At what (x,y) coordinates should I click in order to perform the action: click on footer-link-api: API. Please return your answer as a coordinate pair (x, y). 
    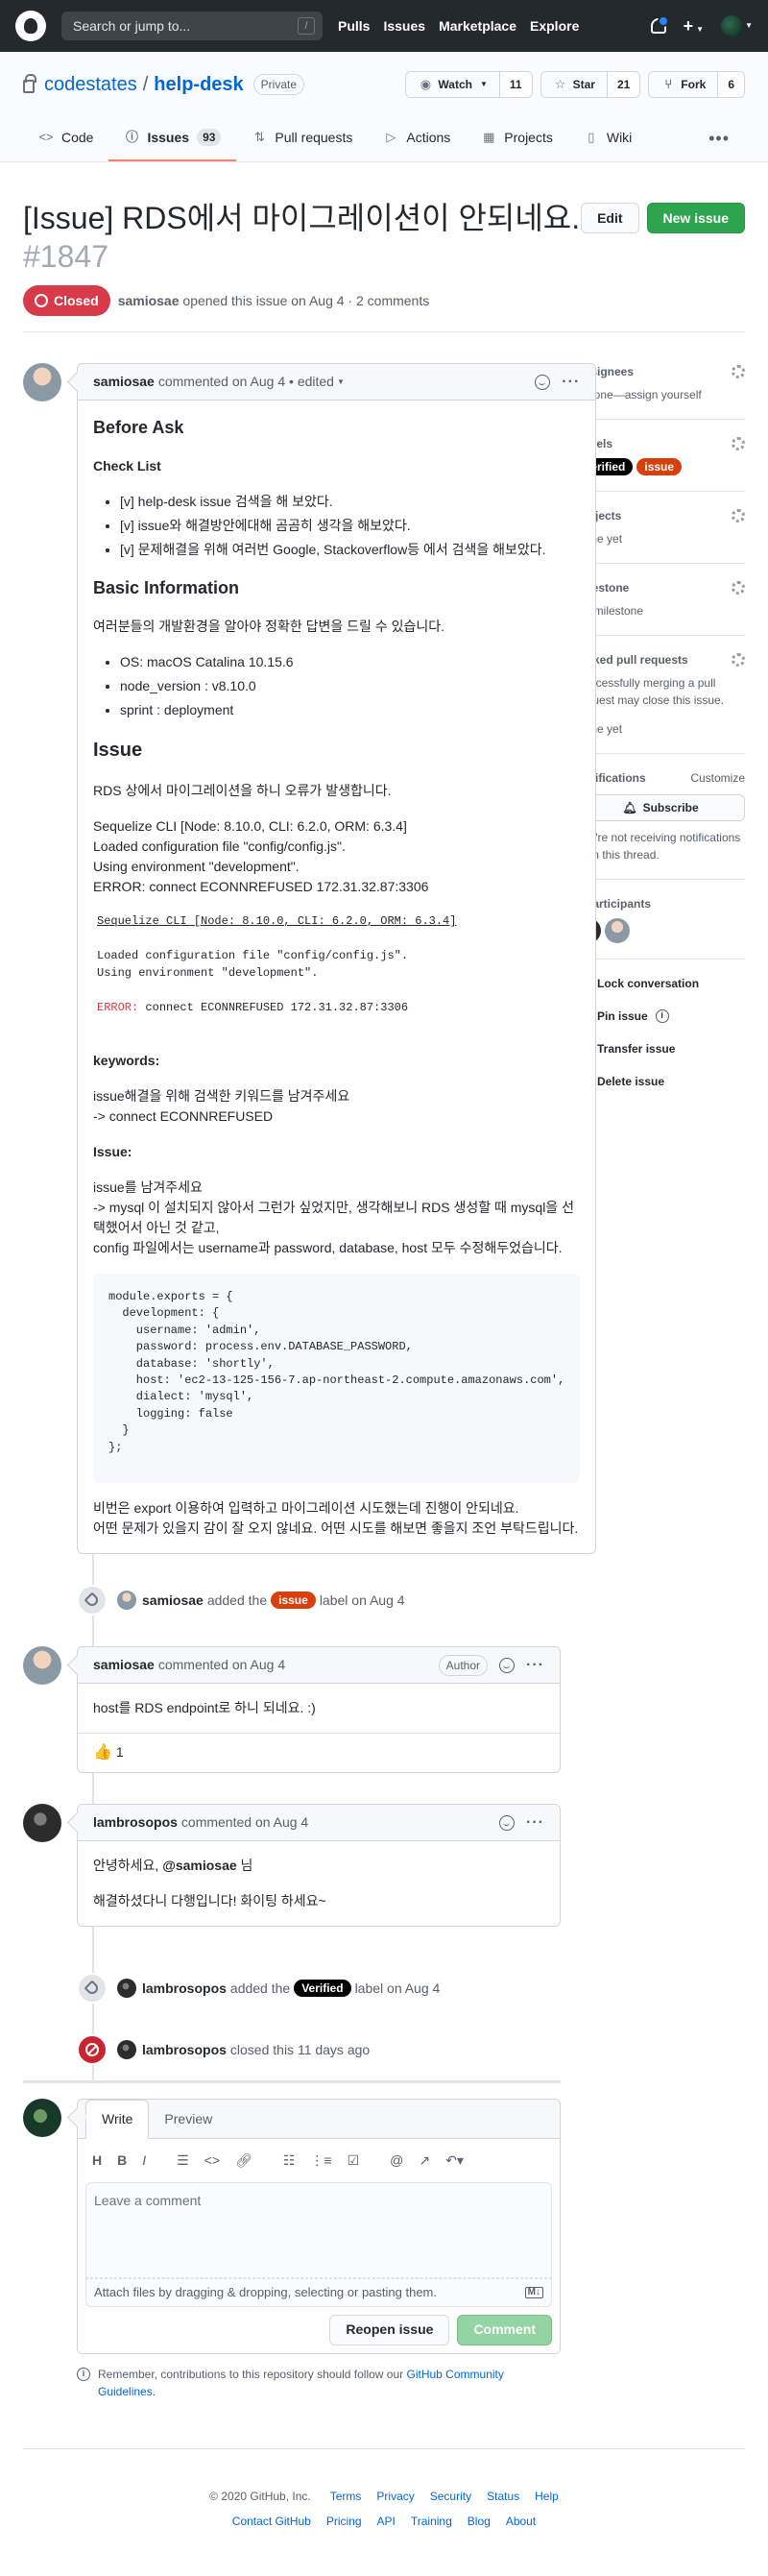
    Looking at the image, I should click on (386, 2521).